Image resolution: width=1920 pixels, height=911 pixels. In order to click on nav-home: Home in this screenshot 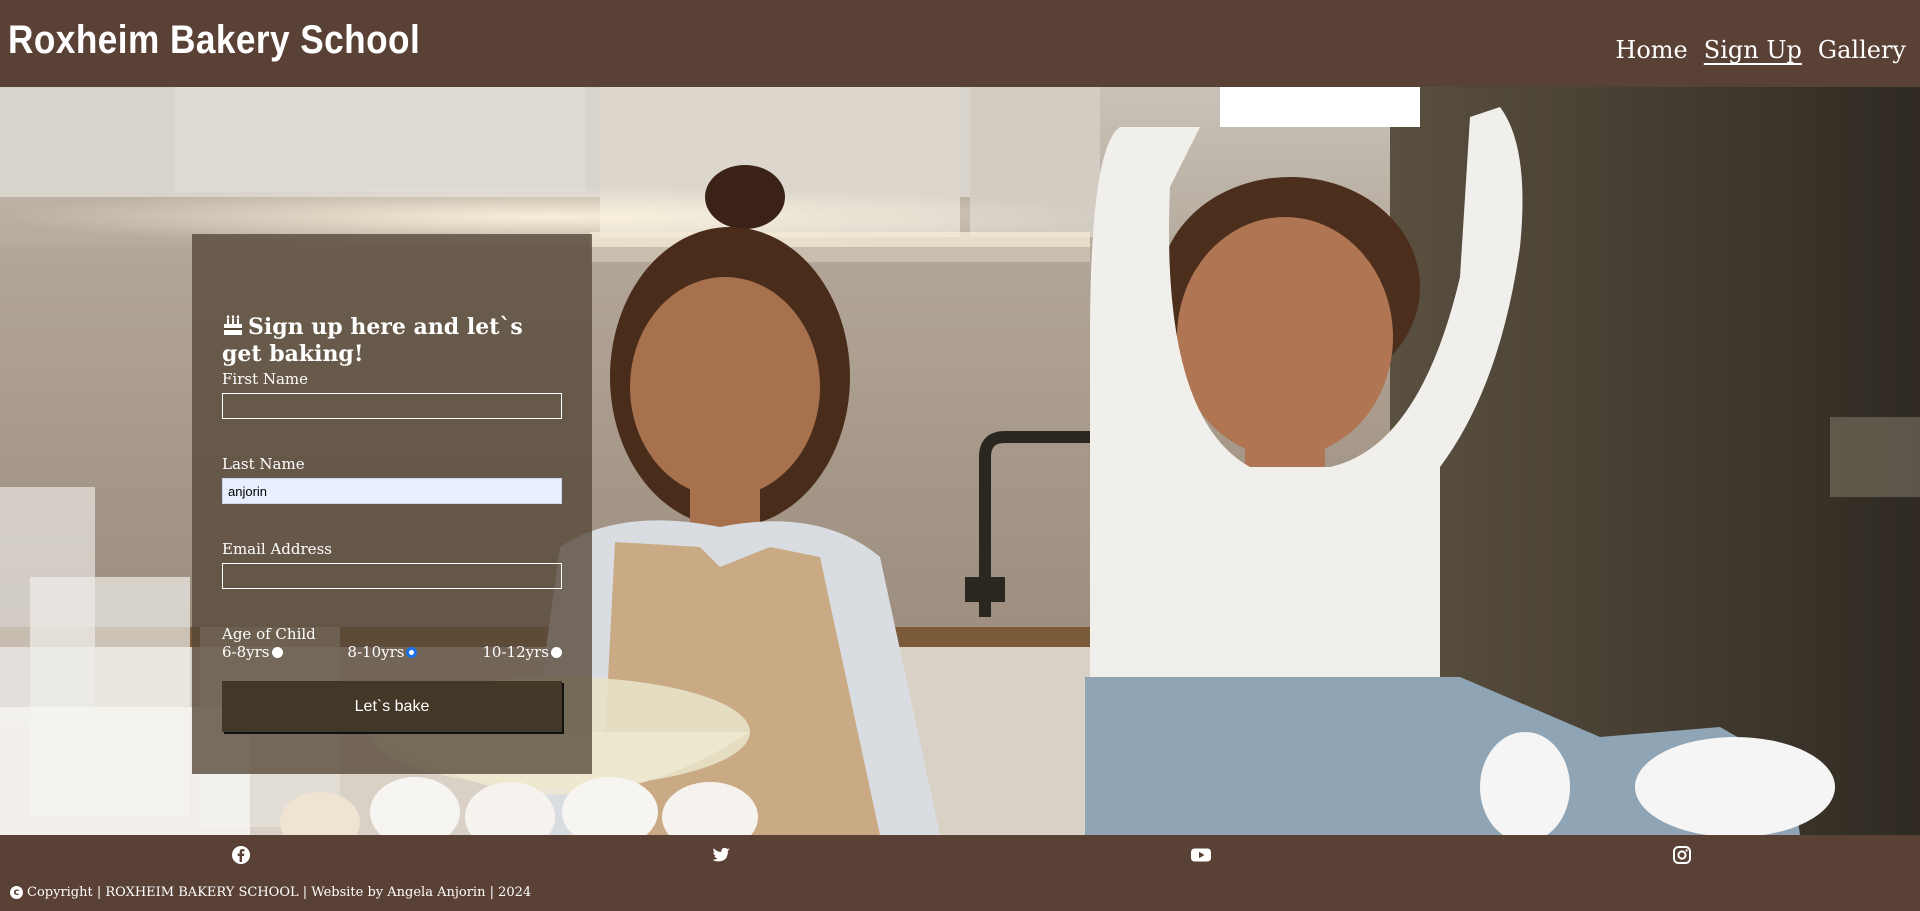, I will do `click(1651, 50)`.